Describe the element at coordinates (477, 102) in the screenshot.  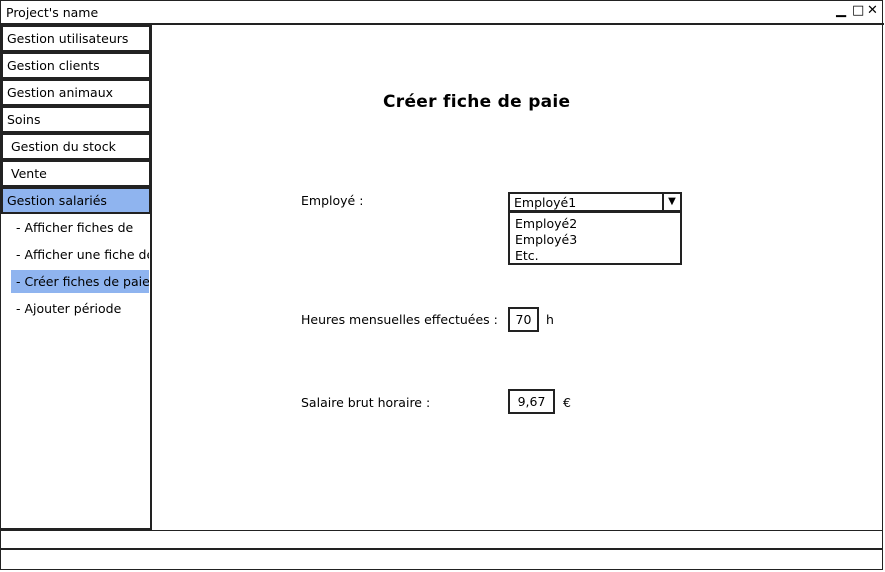
I see `page-title: Créer fiche de paie` at that location.